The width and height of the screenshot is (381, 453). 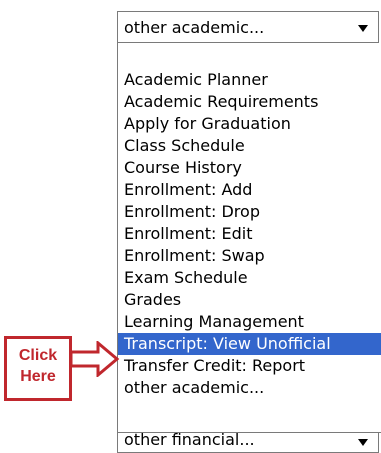 What do you see at coordinates (249, 344) in the screenshot?
I see `option-transcript-view-unofficial: Transcript: View Unofficial` at bounding box center [249, 344].